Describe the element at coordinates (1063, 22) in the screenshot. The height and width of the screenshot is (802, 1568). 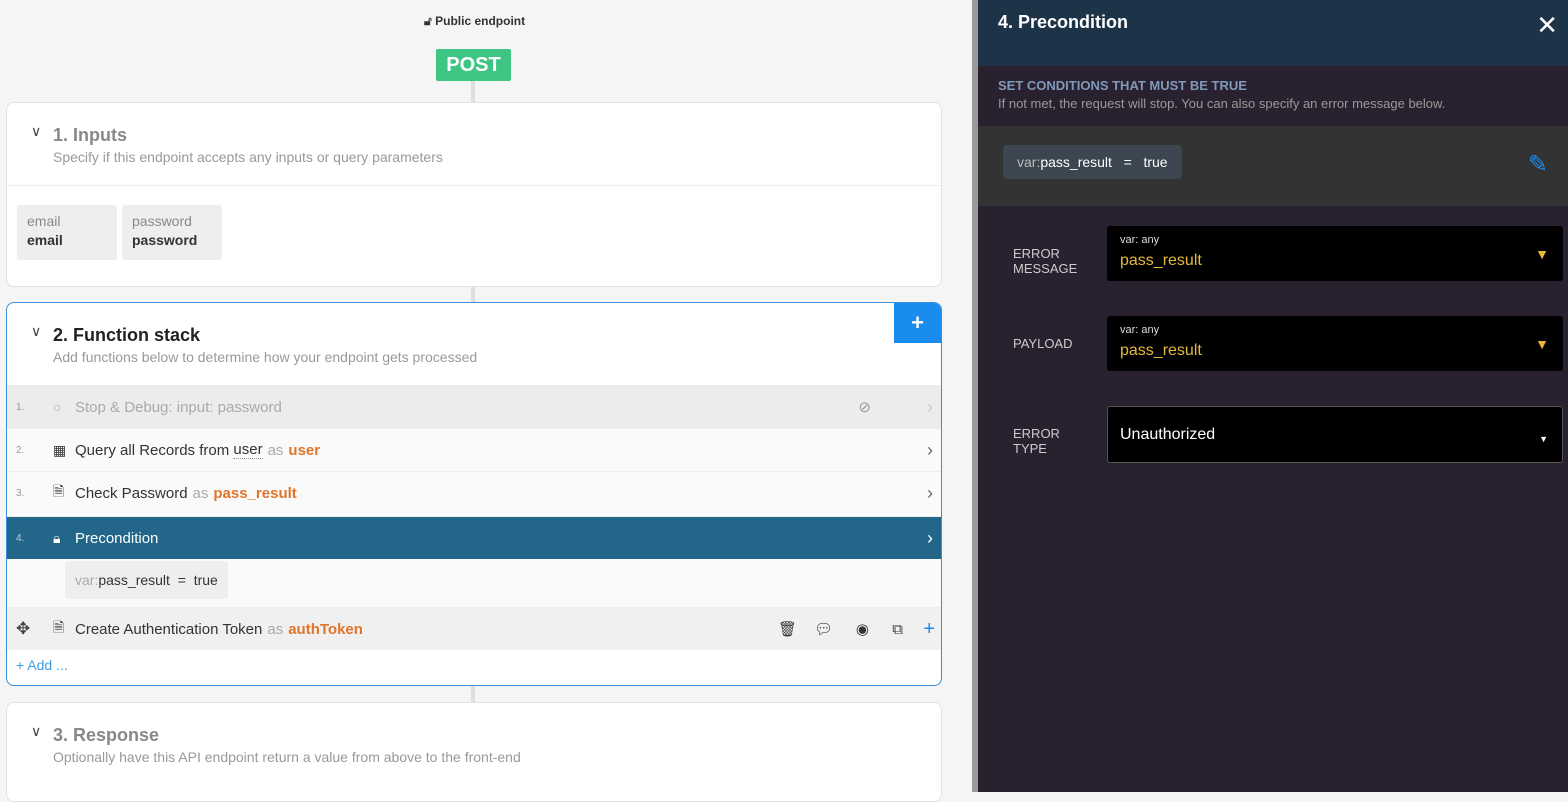
I see `panel-title: 4. Precondition` at that location.